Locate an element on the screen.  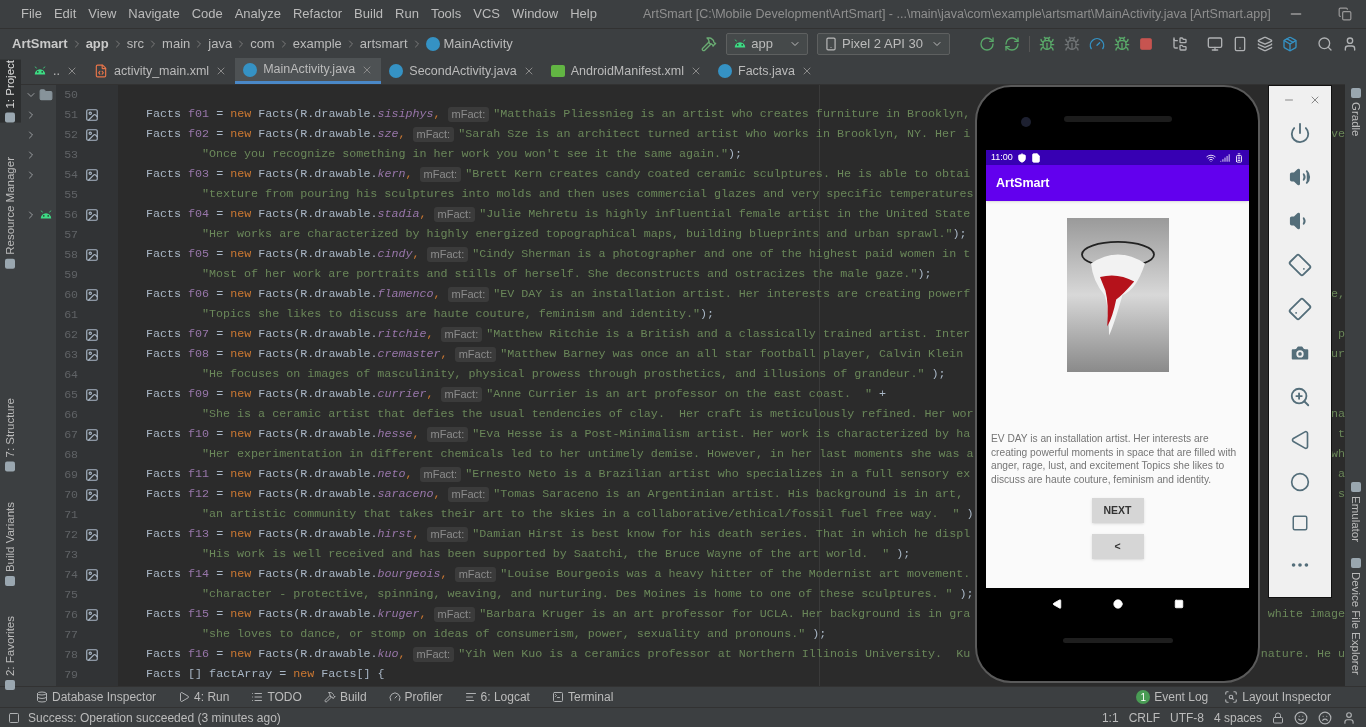
tool-window-button: Build is located at coordinates (345, 697).